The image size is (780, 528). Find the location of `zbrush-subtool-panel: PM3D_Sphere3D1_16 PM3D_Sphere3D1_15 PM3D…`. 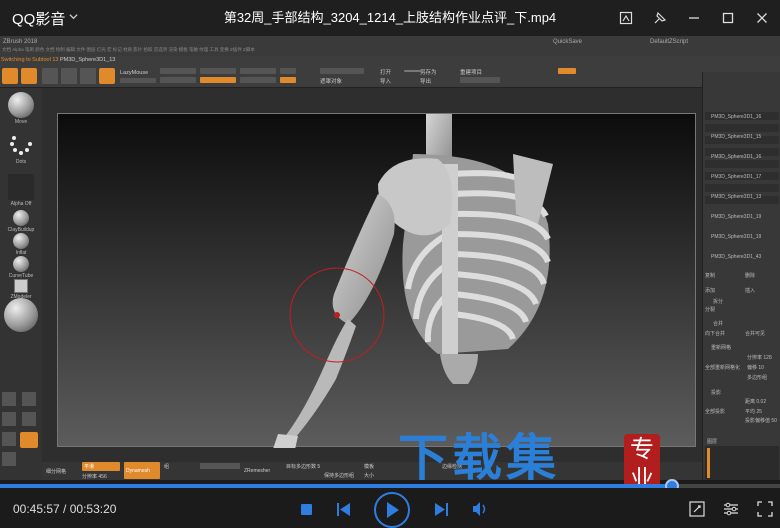

zbrush-subtool-panel: PM3D_Sphere3D1_16 PM3D_Sphere3D1_15 PM3D… is located at coordinates (741, 276).